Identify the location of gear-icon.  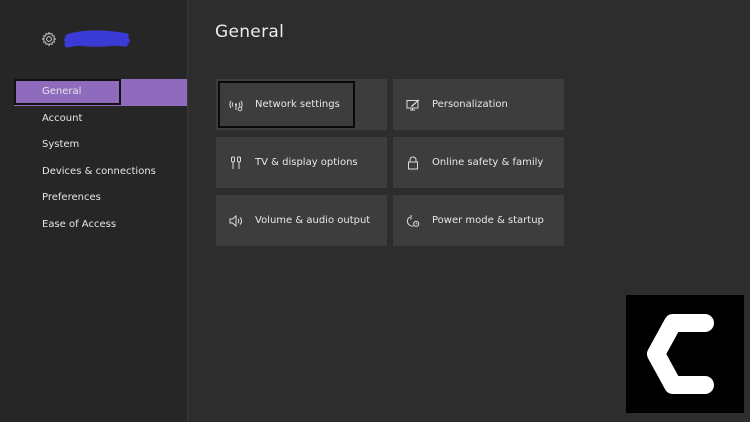
(49, 39).